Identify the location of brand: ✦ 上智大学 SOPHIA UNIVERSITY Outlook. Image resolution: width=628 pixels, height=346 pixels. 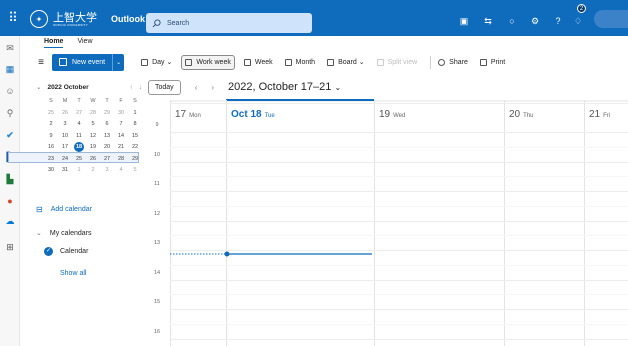
(87, 19).